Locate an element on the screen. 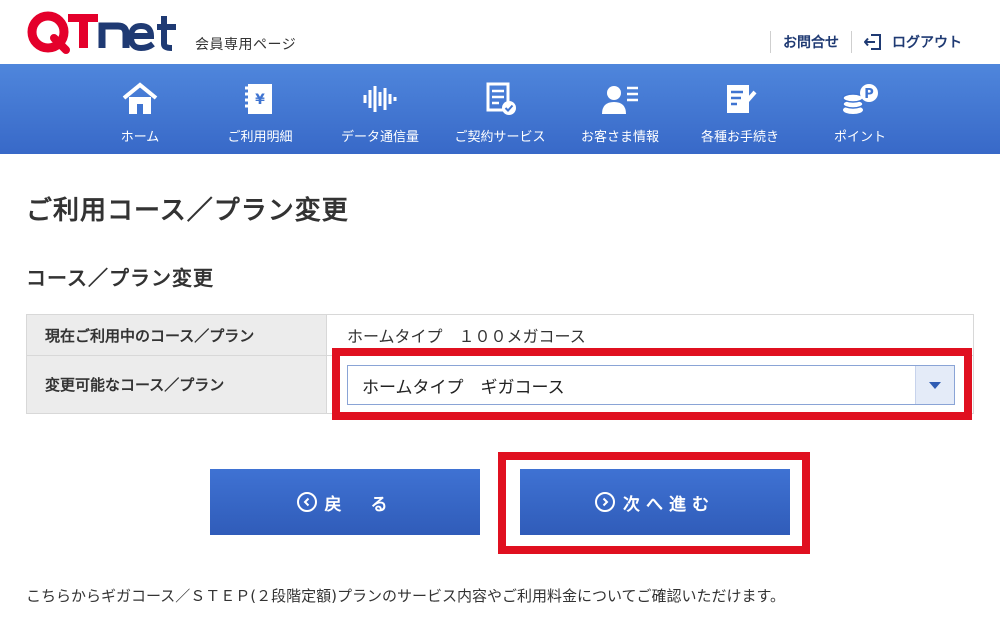 The image size is (1000, 617). logout-icon is located at coordinates (872, 42).